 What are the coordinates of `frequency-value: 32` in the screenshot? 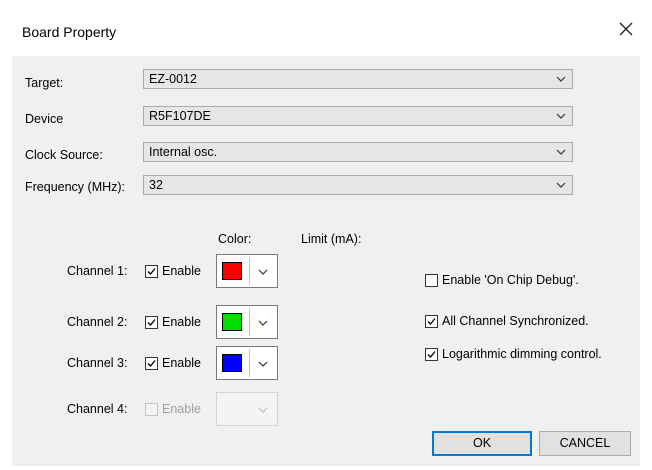 It's located at (156, 185).